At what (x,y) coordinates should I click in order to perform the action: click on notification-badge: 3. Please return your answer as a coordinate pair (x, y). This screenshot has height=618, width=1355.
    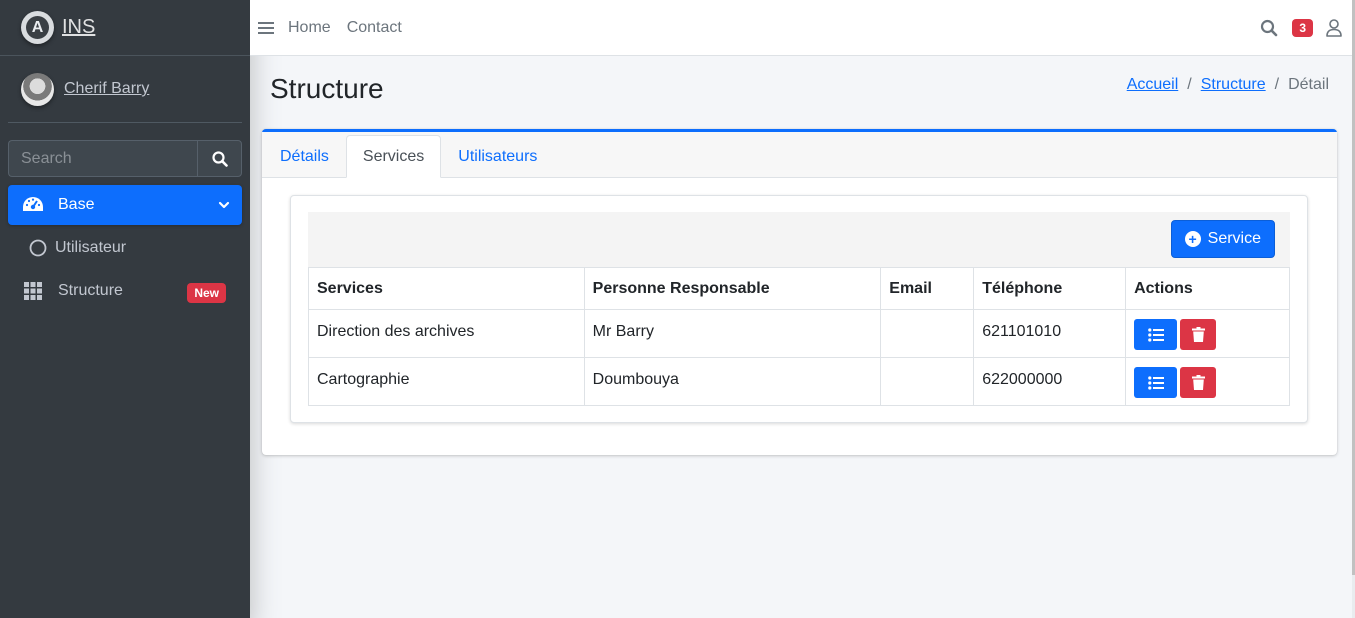
    Looking at the image, I should click on (1302, 28).